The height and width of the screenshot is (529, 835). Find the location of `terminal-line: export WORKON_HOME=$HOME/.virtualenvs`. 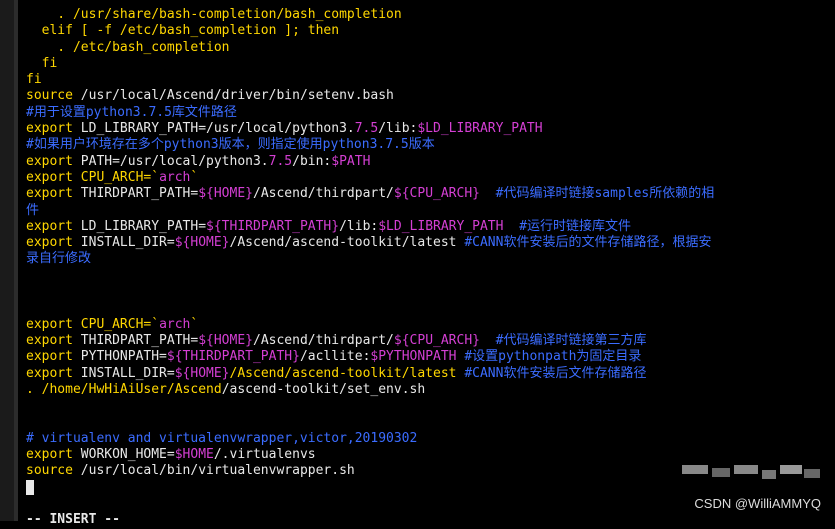

terminal-line: export WORKON_HOME=$HOME/.virtualenvs is located at coordinates (430, 455).